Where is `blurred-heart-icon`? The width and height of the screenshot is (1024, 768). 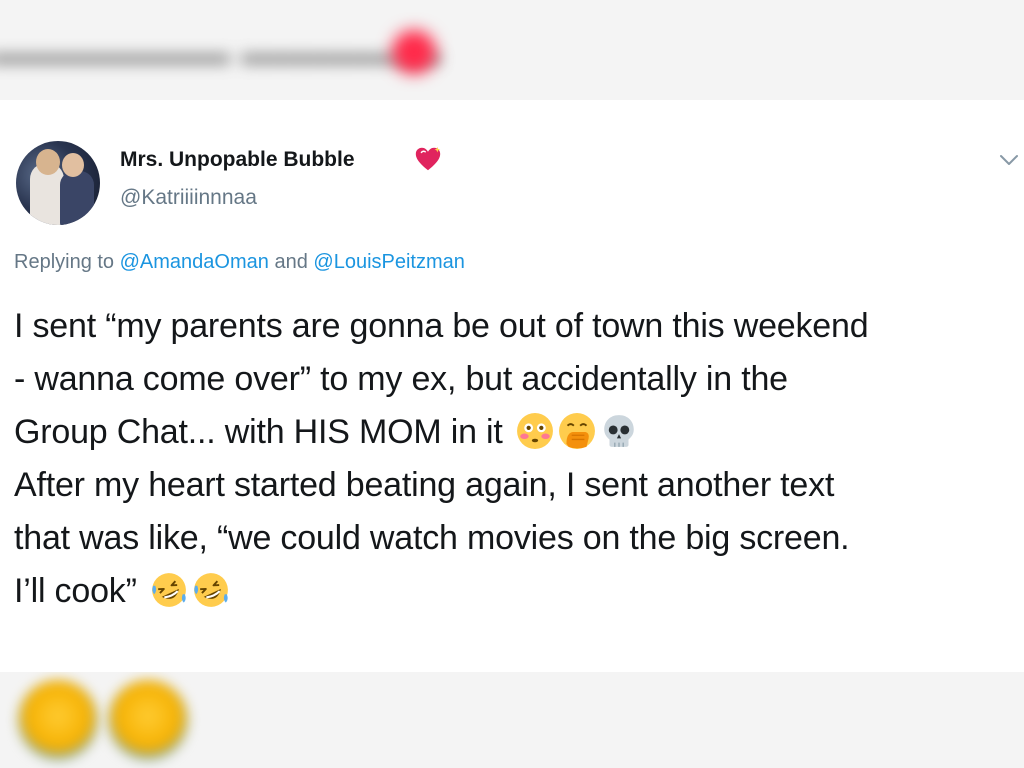
blurred-heart-icon is located at coordinates (414, 52).